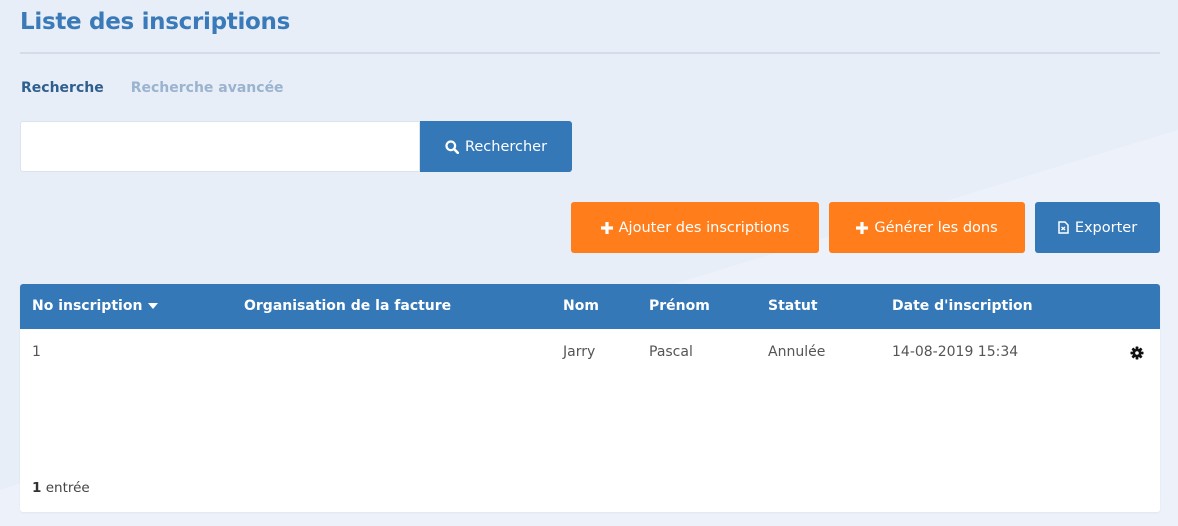  Describe the element at coordinates (36, 352) in the screenshot. I see `cell-no: 1` at that location.